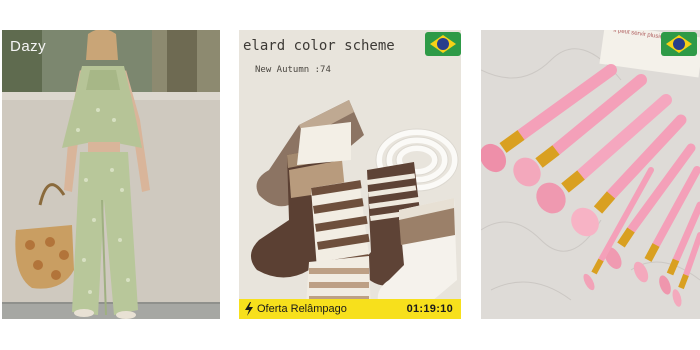 The width and height of the screenshot is (700, 350). I want to click on flash-sale-bar: Oferta Relâmpago 01:19:10, so click(350, 309).